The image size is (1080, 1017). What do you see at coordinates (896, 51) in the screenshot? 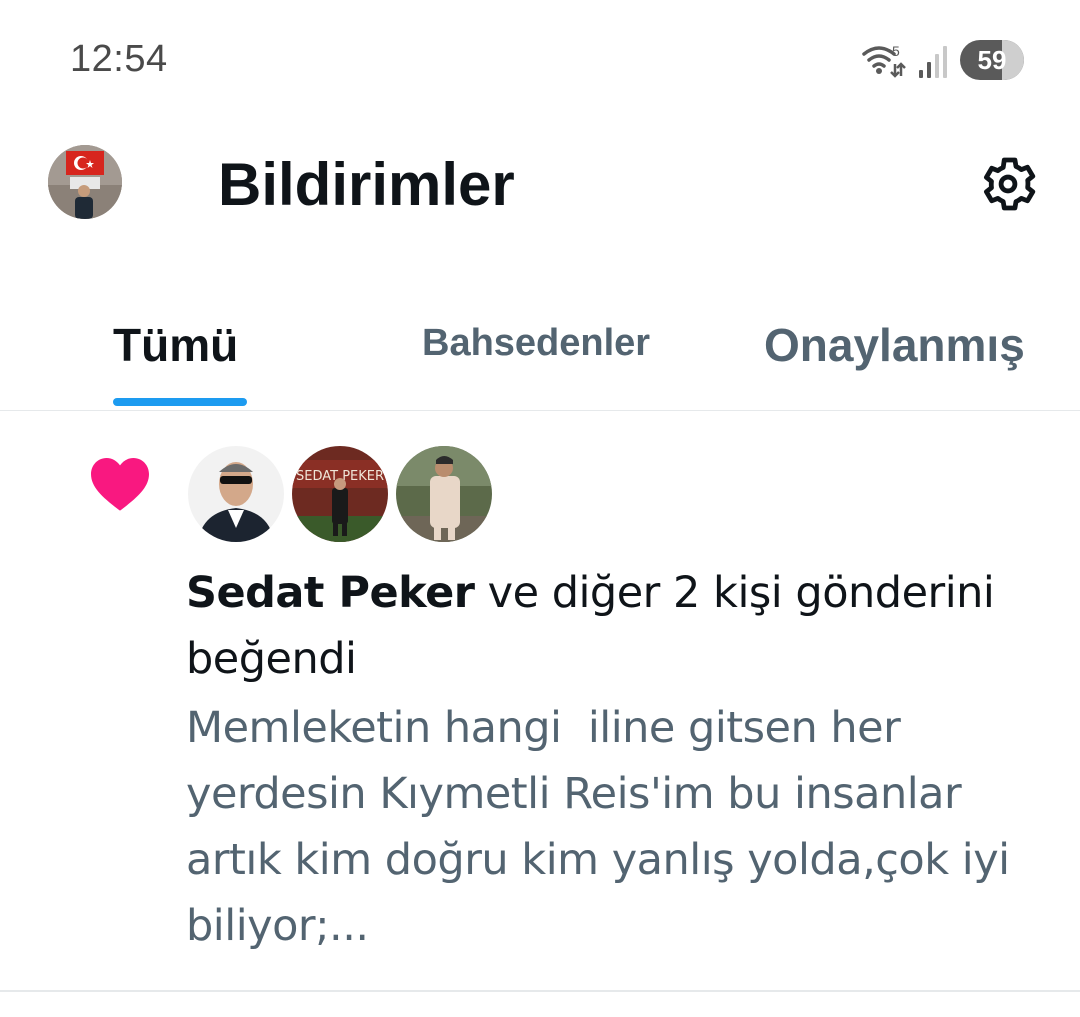
I see `wifi-label: 5` at bounding box center [896, 51].